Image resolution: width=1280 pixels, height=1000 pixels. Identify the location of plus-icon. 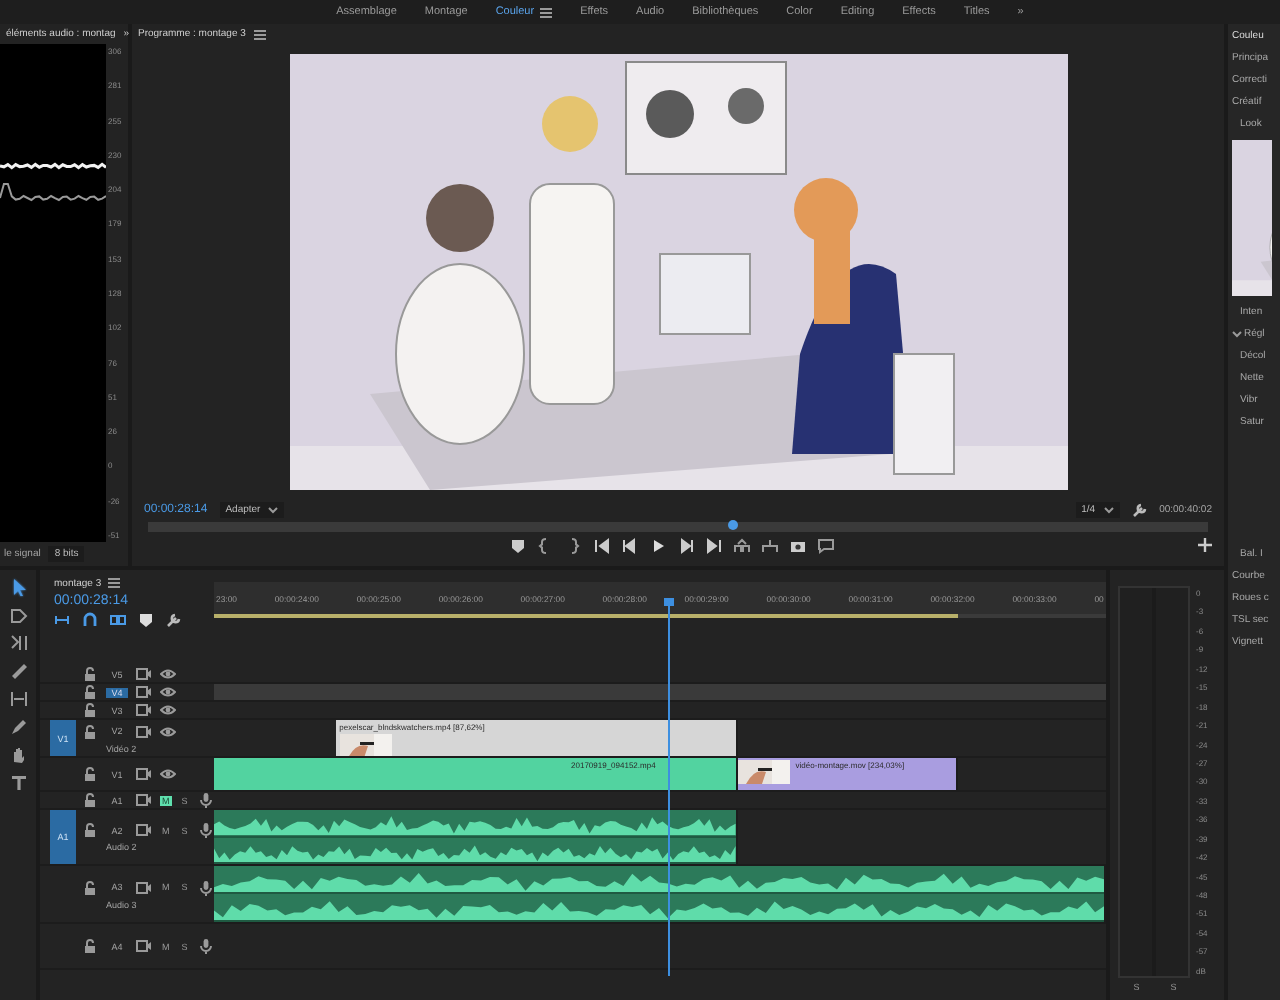
(1205, 545).